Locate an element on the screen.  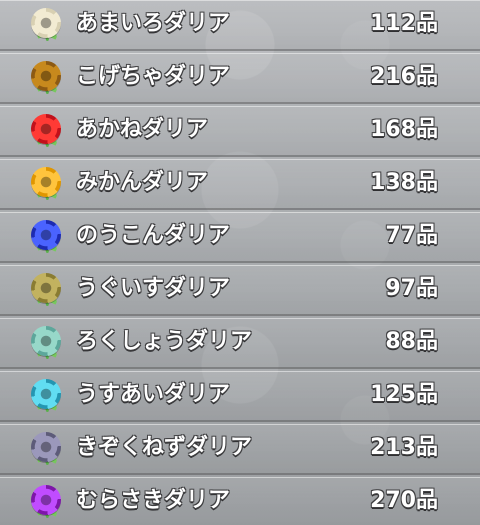
list-item-murasaki-dahlia: むらさきダリア 270品 is located at coordinates (240, 501).